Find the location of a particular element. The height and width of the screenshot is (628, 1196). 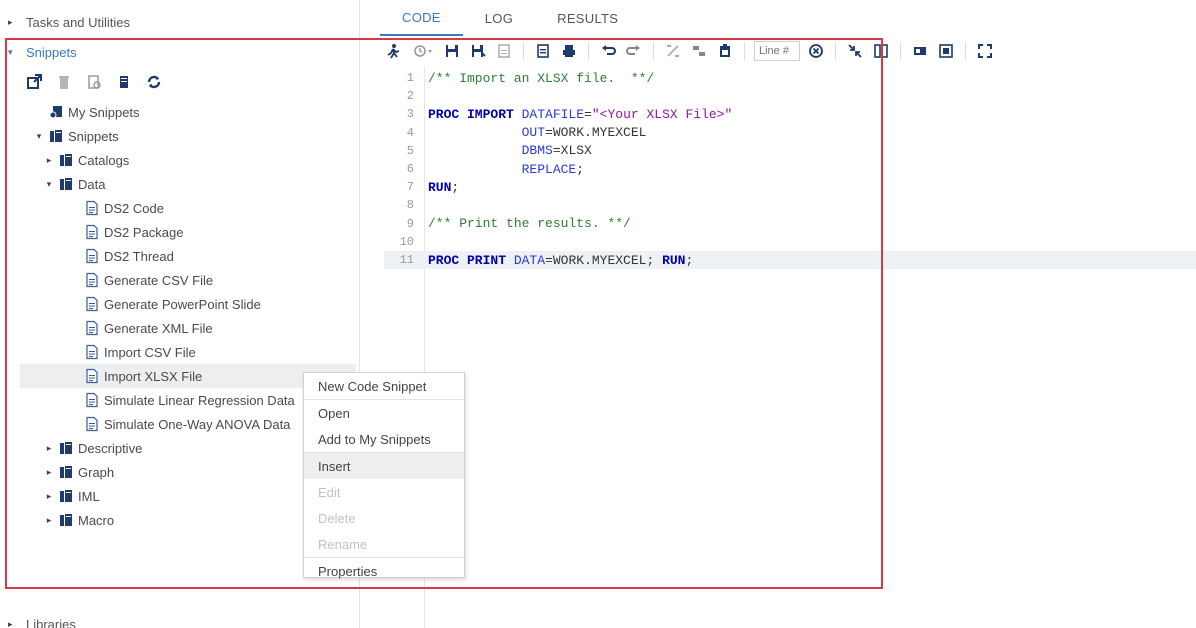

new-snippet-icon is located at coordinates (34, 82).